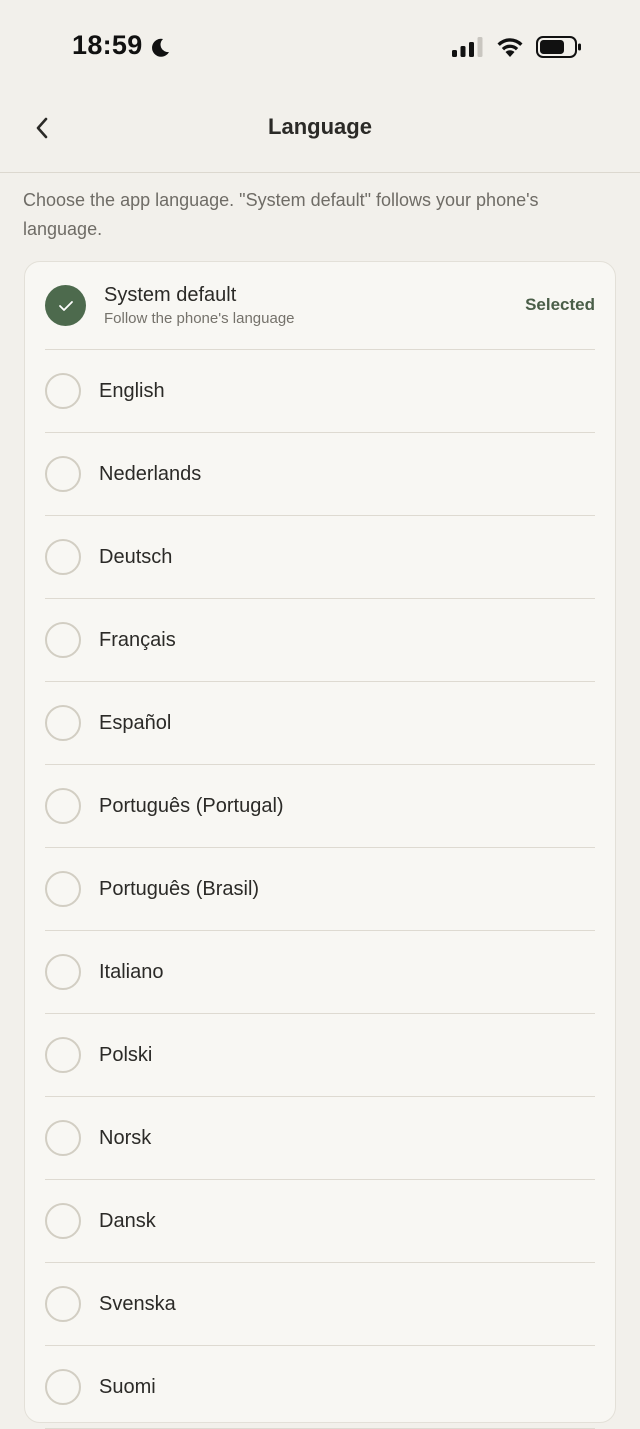 Image resolution: width=640 pixels, height=1429 pixels. Describe the element at coordinates (320, 889) in the screenshot. I see `language-option: Português (Brasil)` at that location.